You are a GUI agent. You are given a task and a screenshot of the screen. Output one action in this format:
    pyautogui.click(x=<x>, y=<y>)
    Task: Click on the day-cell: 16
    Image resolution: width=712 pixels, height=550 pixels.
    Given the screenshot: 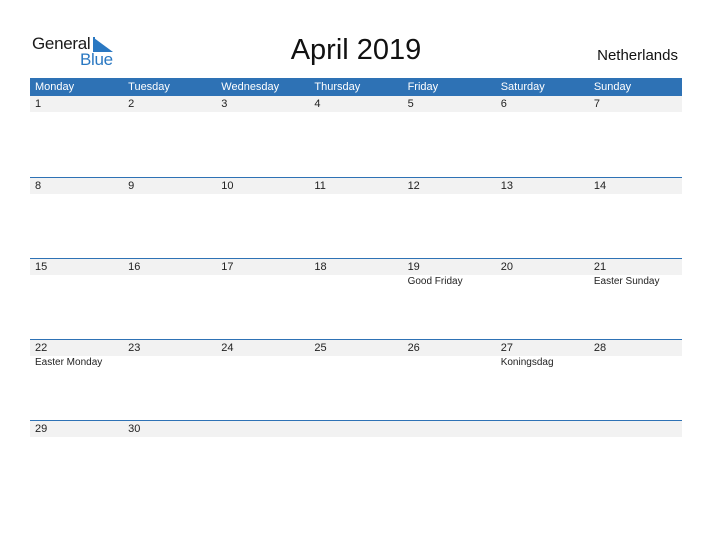 What is the action you would take?
    pyautogui.click(x=170, y=299)
    